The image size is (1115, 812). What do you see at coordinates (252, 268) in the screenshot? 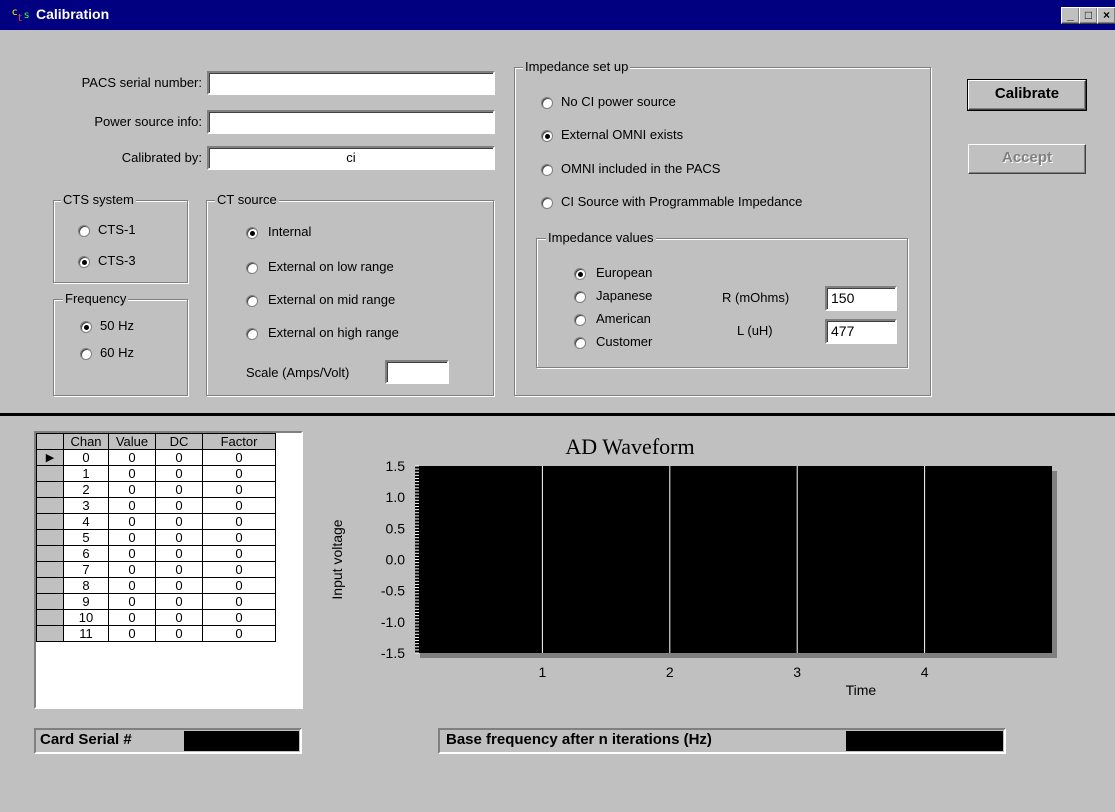
I see `external-low-radio` at bounding box center [252, 268].